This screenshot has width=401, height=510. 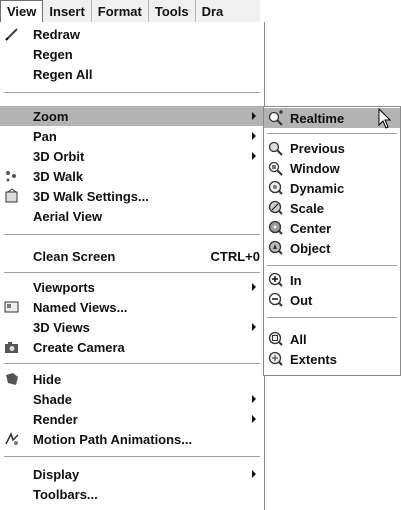 What do you see at coordinates (132, 156) in the screenshot?
I see `menu-item-3d-orbit: 3D Orbit` at bounding box center [132, 156].